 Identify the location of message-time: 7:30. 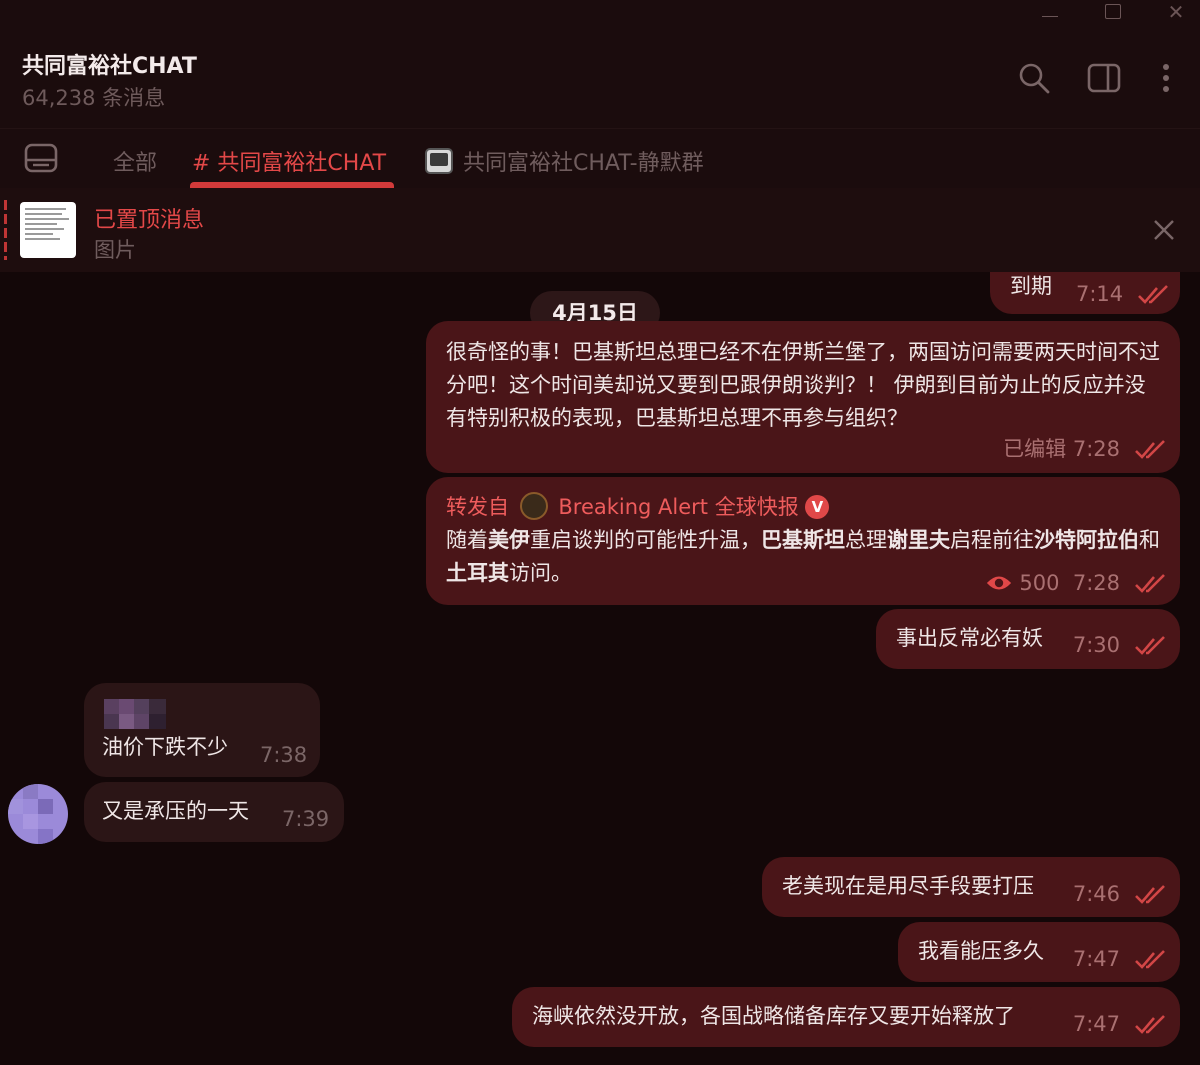
(1096, 645).